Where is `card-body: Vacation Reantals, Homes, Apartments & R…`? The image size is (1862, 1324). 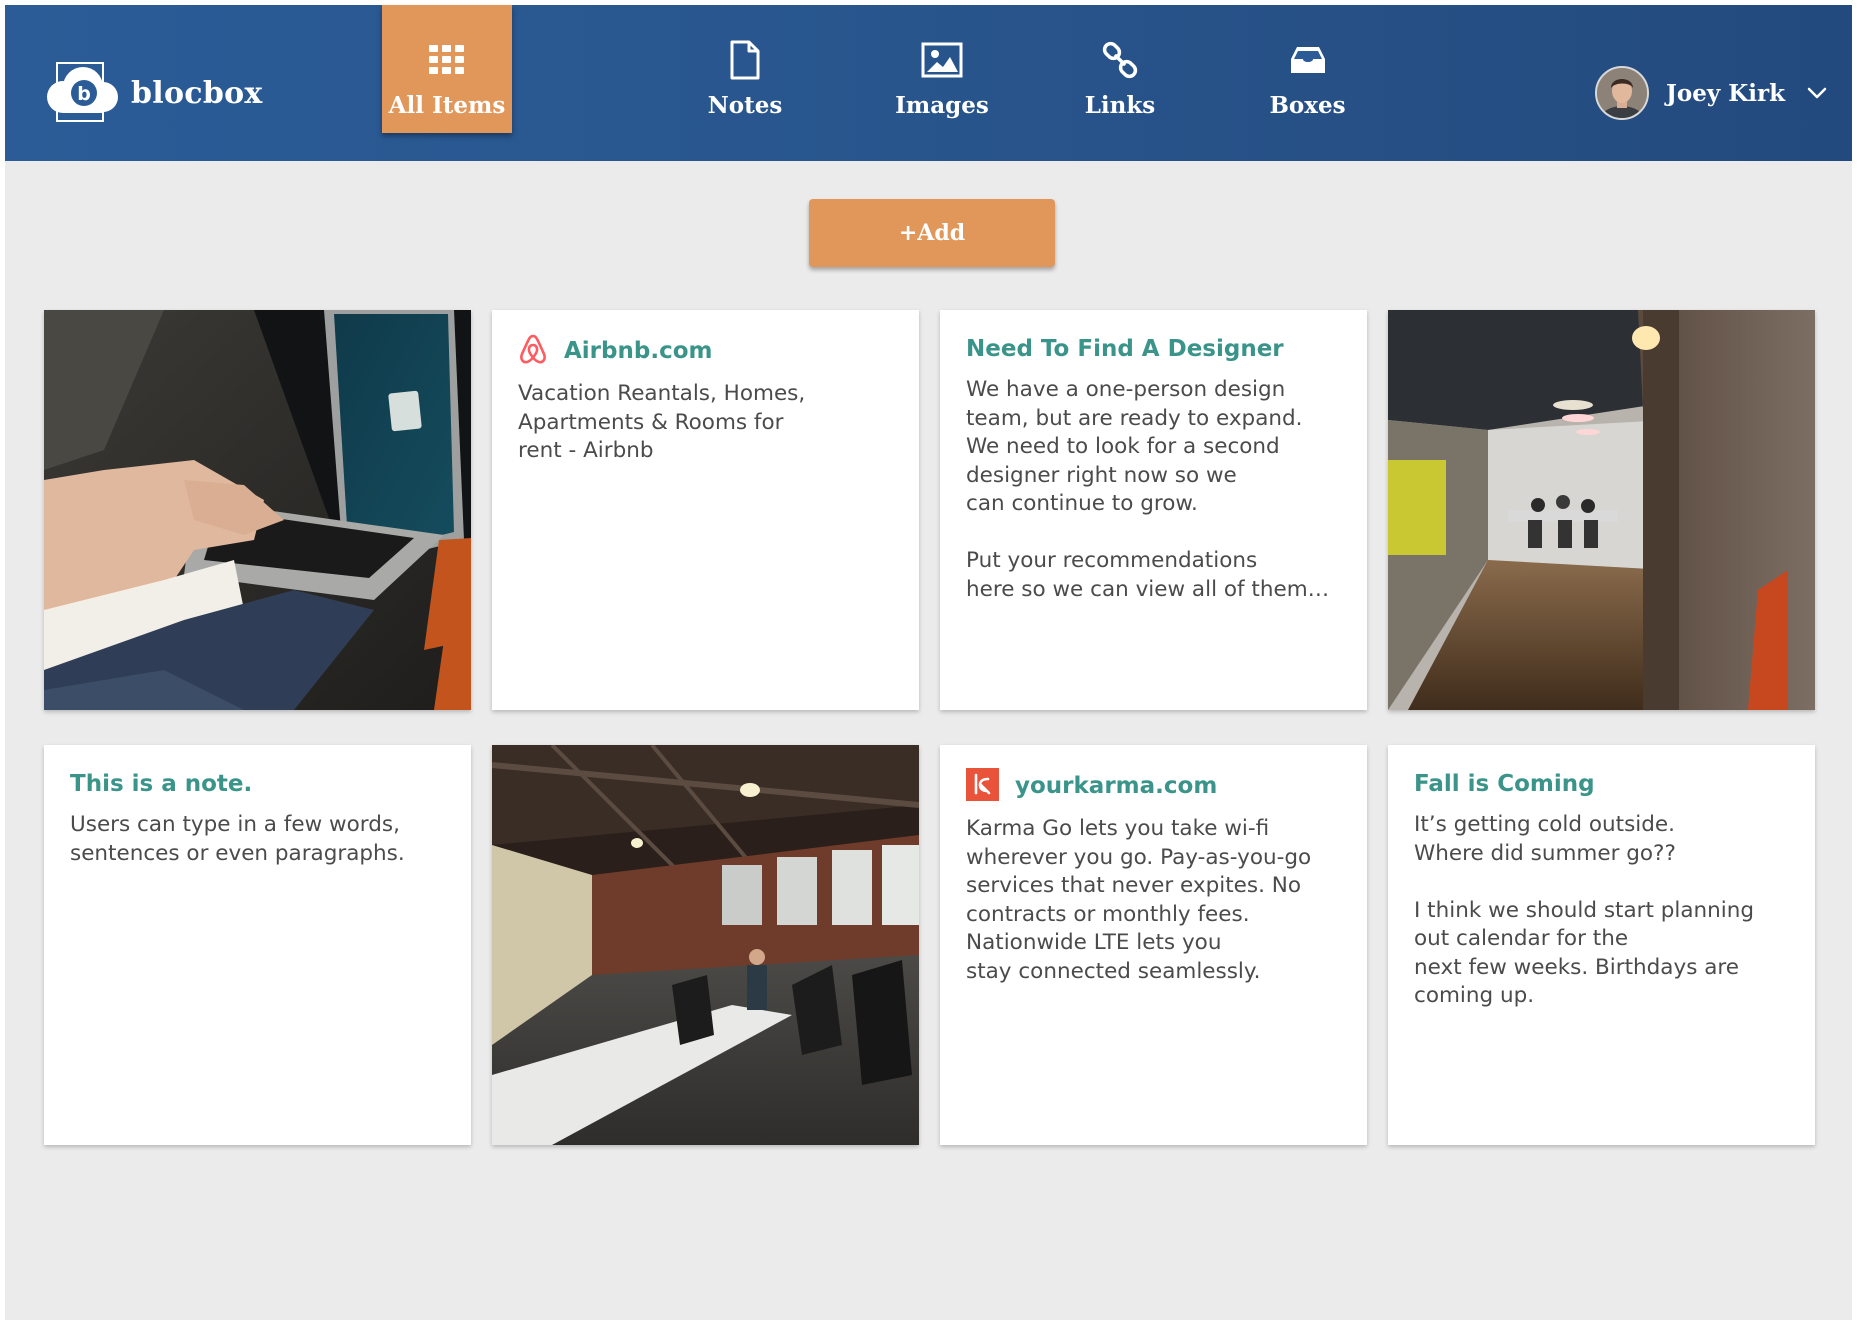 card-body: Vacation Reantals, Homes, Apartments & R… is located at coordinates (662, 422).